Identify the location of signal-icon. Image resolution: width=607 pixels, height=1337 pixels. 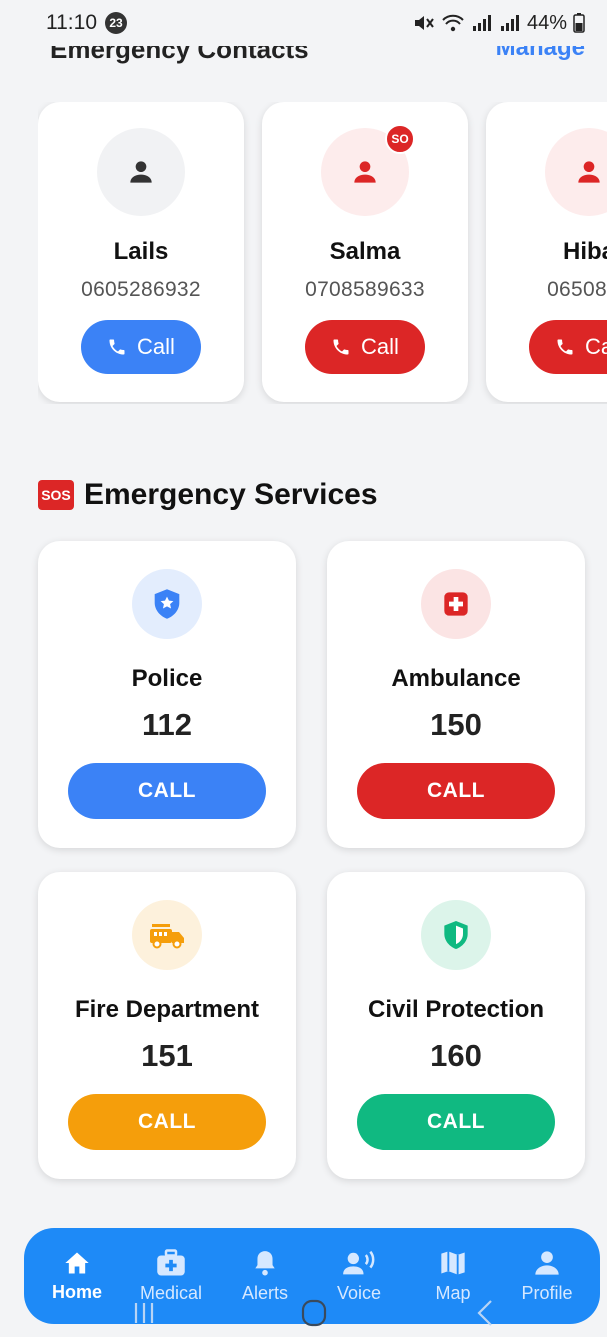
(481, 23).